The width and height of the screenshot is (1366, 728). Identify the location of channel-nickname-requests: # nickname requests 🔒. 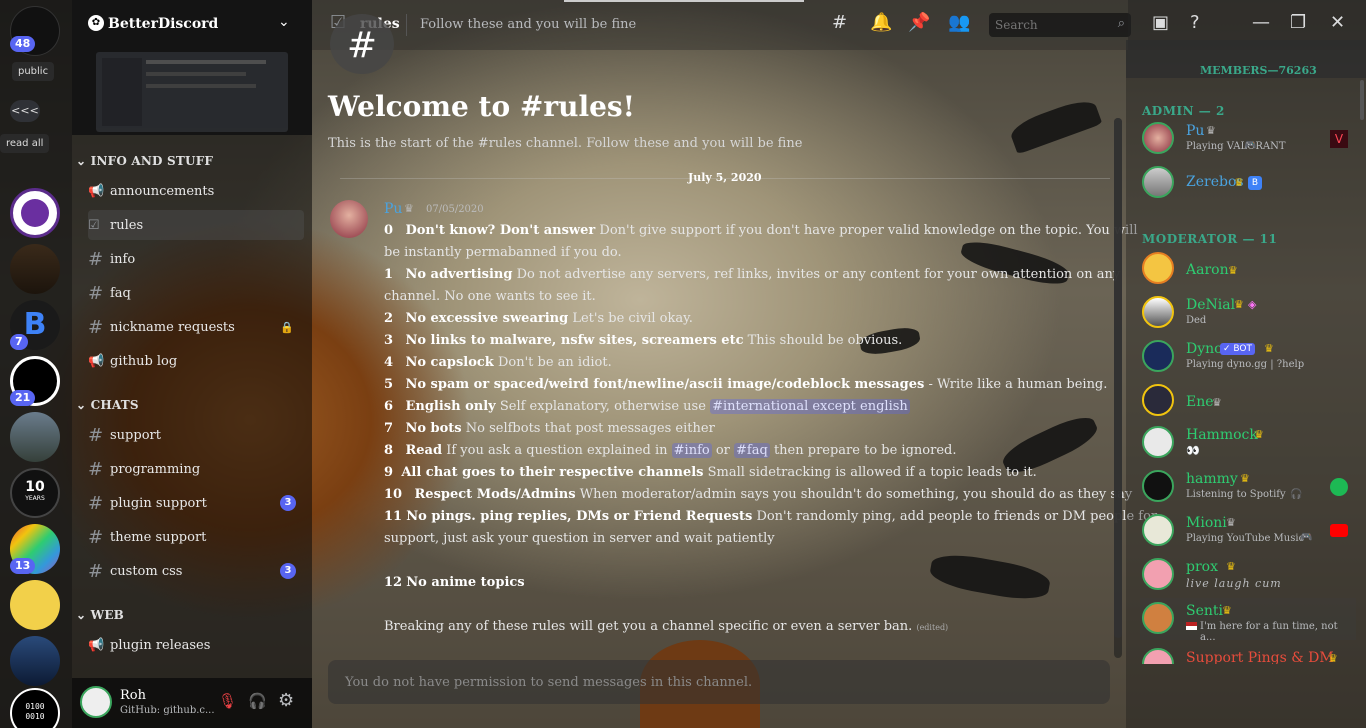
(196, 327).